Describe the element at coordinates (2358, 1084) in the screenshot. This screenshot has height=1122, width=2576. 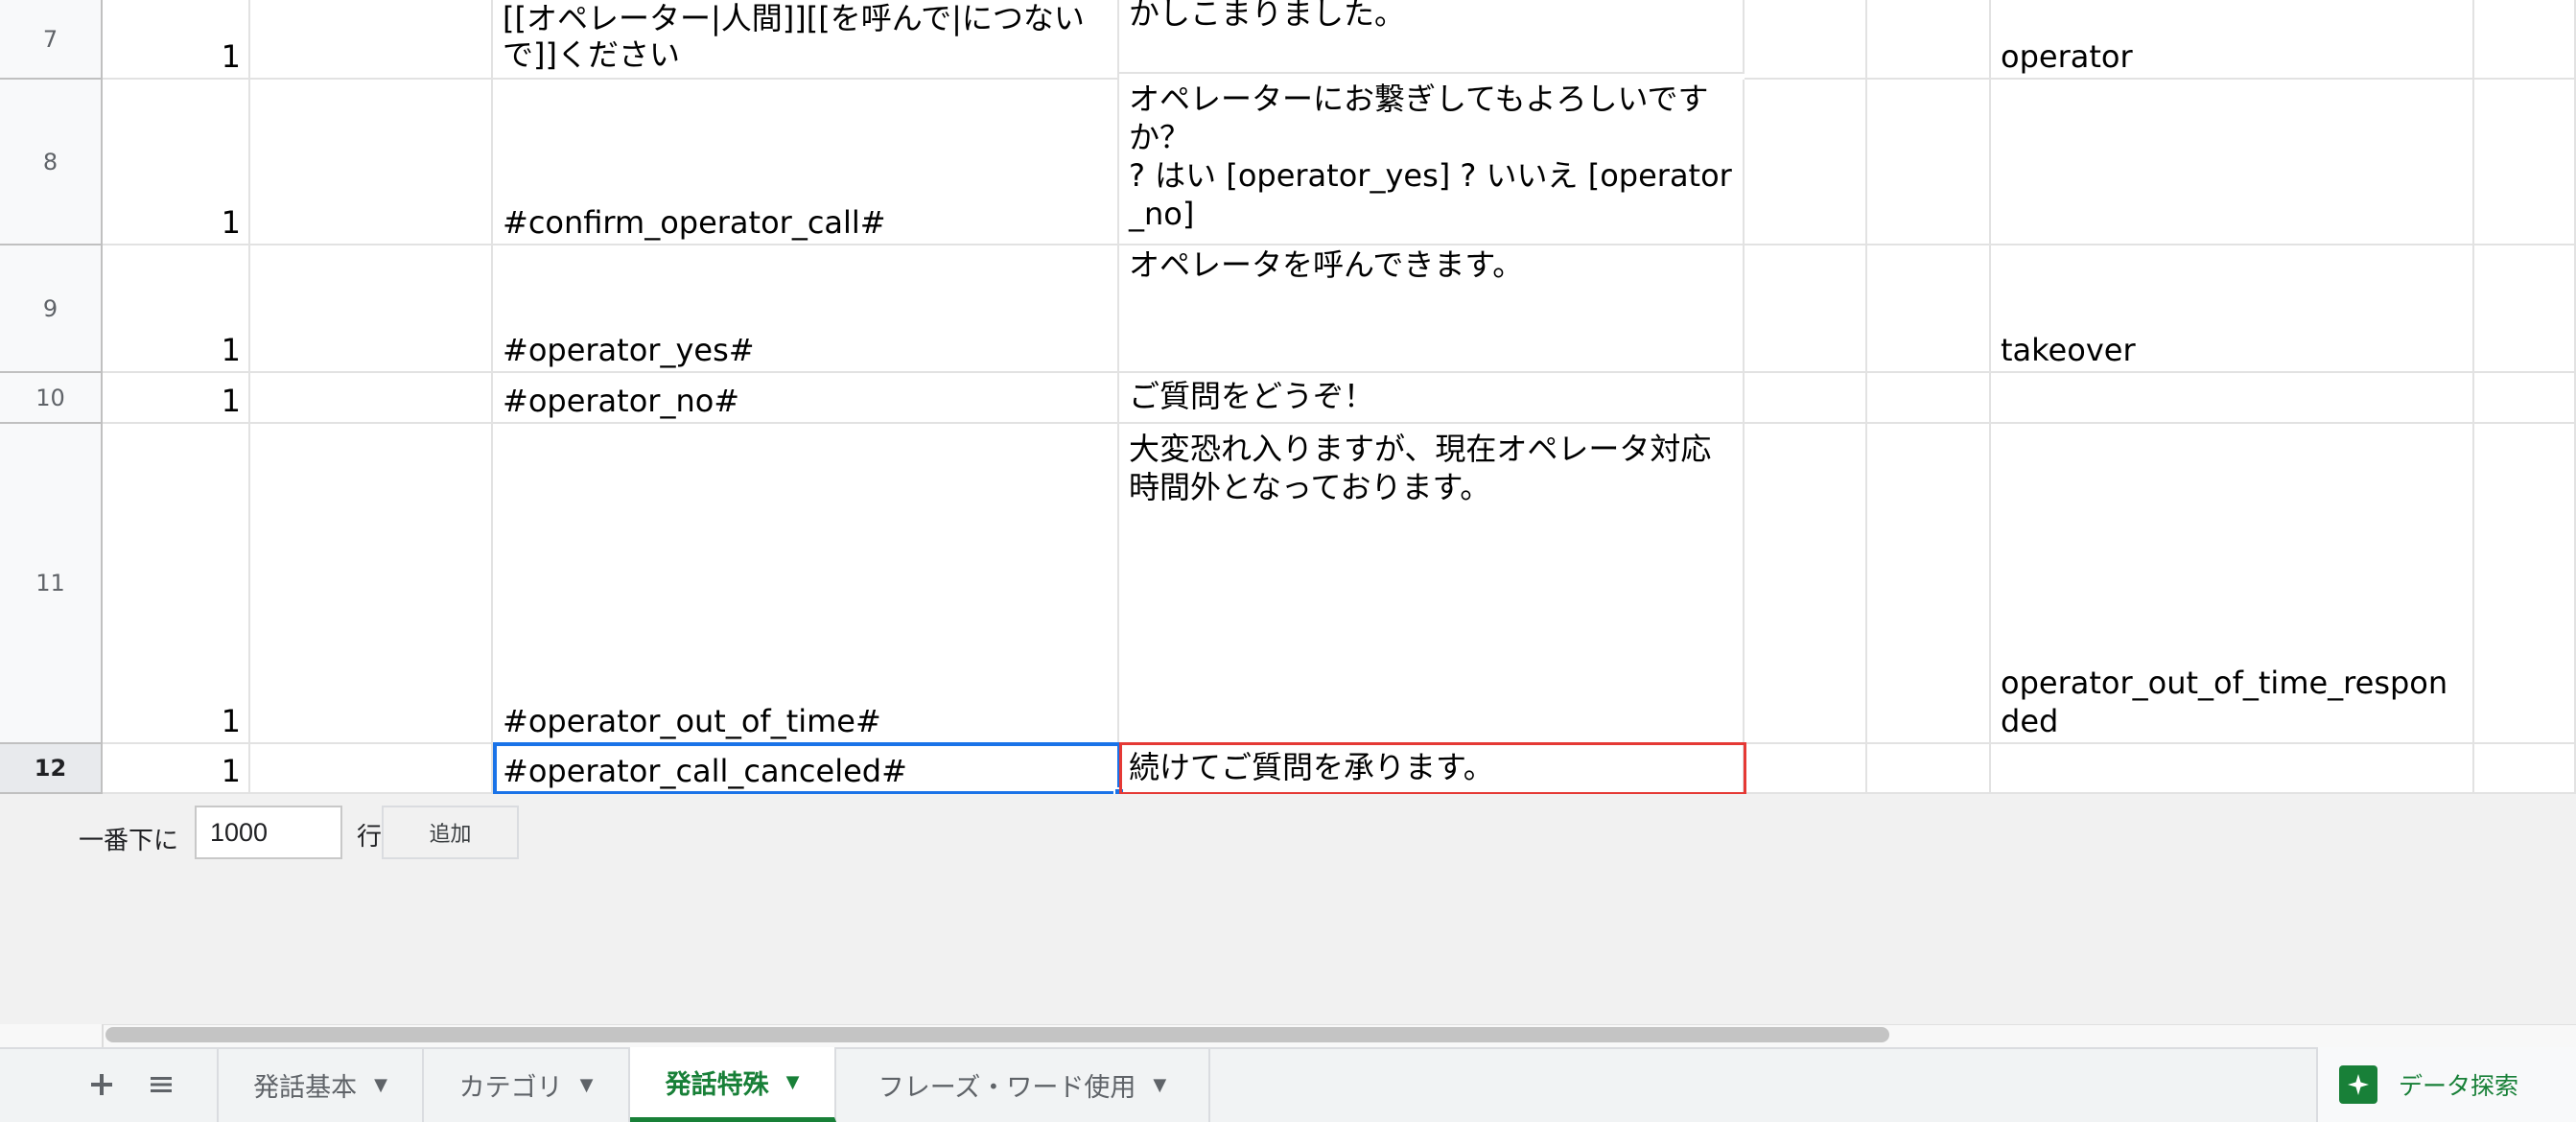
I see `explore-sparkle-icon` at that location.